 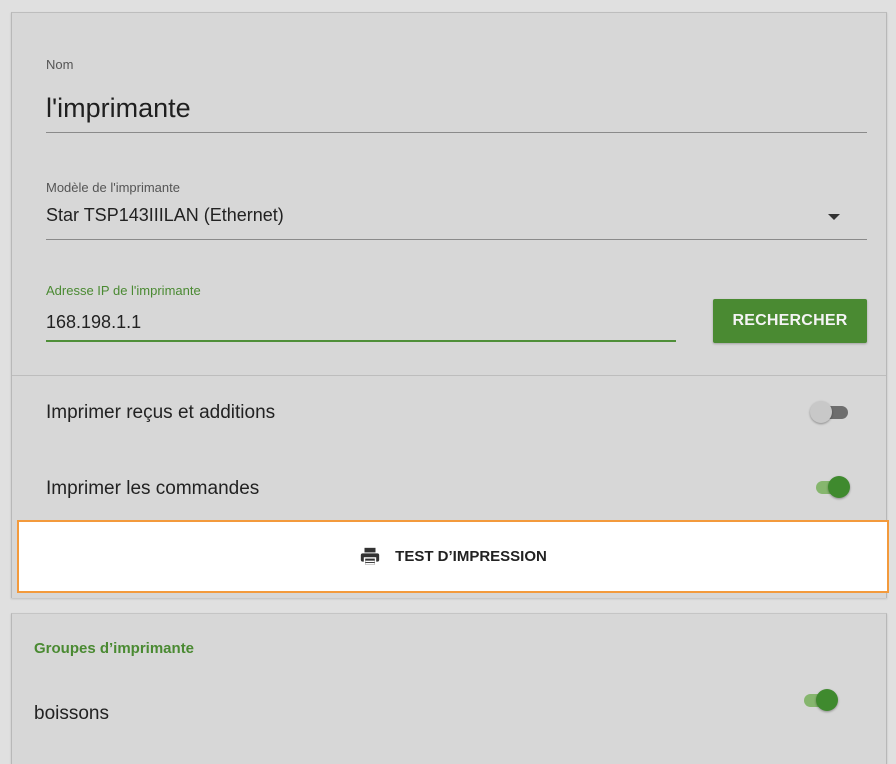 What do you see at coordinates (471, 556) in the screenshot?
I see `test-print-label: TEST D’IMPRESSION` at bounding box center [471, 556].